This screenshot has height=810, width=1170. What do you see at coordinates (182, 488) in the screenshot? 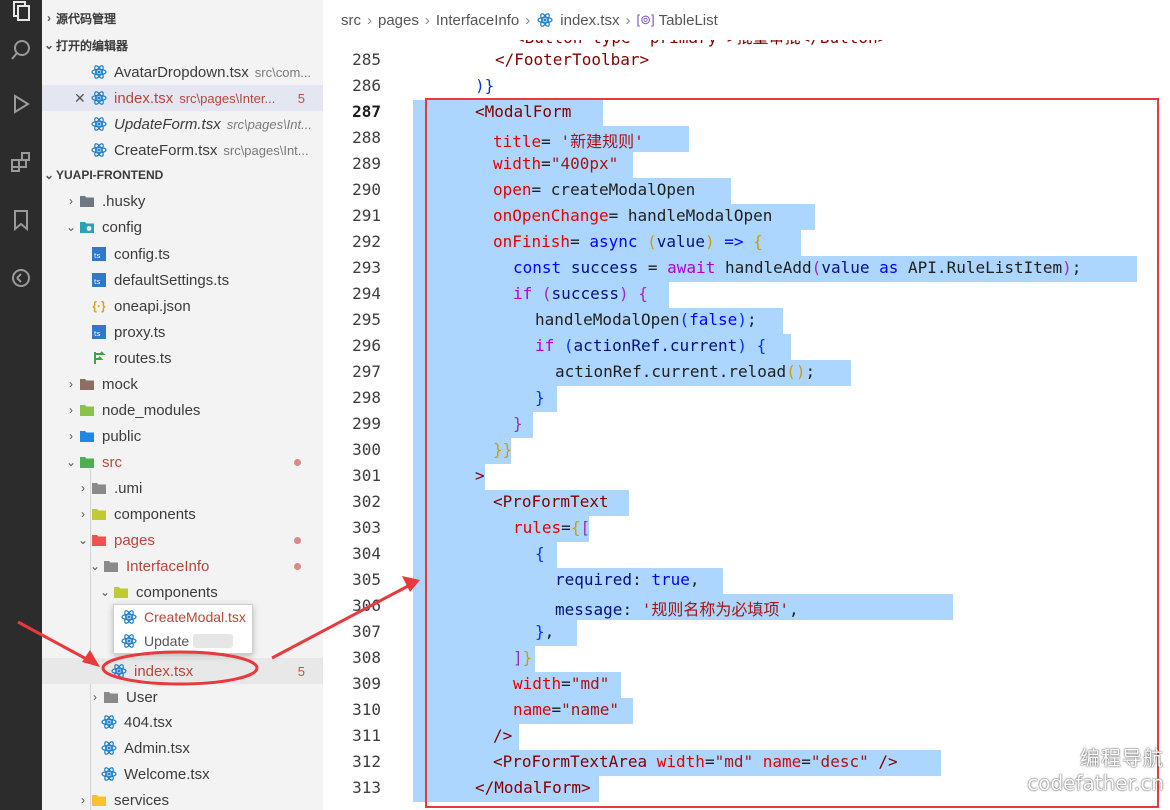
I see `tree-folder: › .umi` at bounding box center [182, 488].